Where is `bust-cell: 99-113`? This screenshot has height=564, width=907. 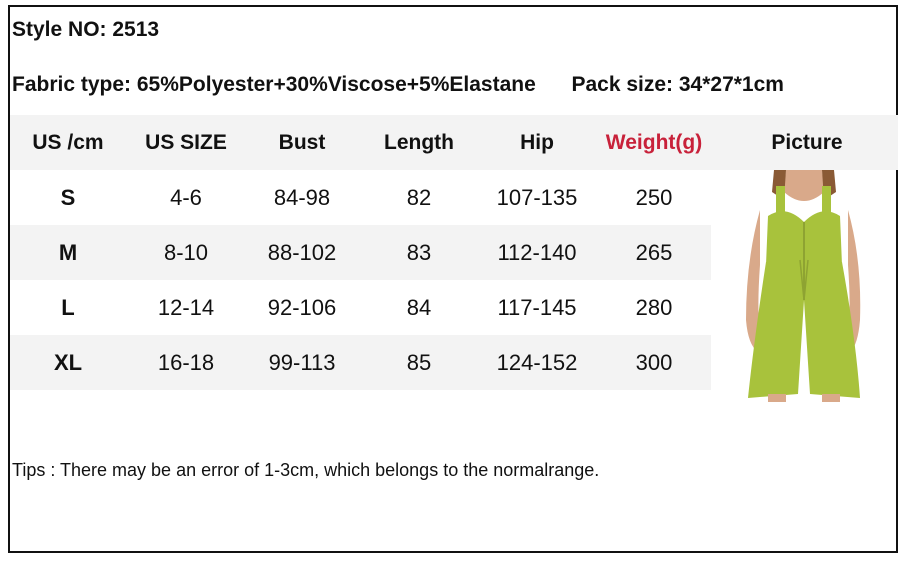
bust-cell: 99-113 is located at coordinates (302, 362).